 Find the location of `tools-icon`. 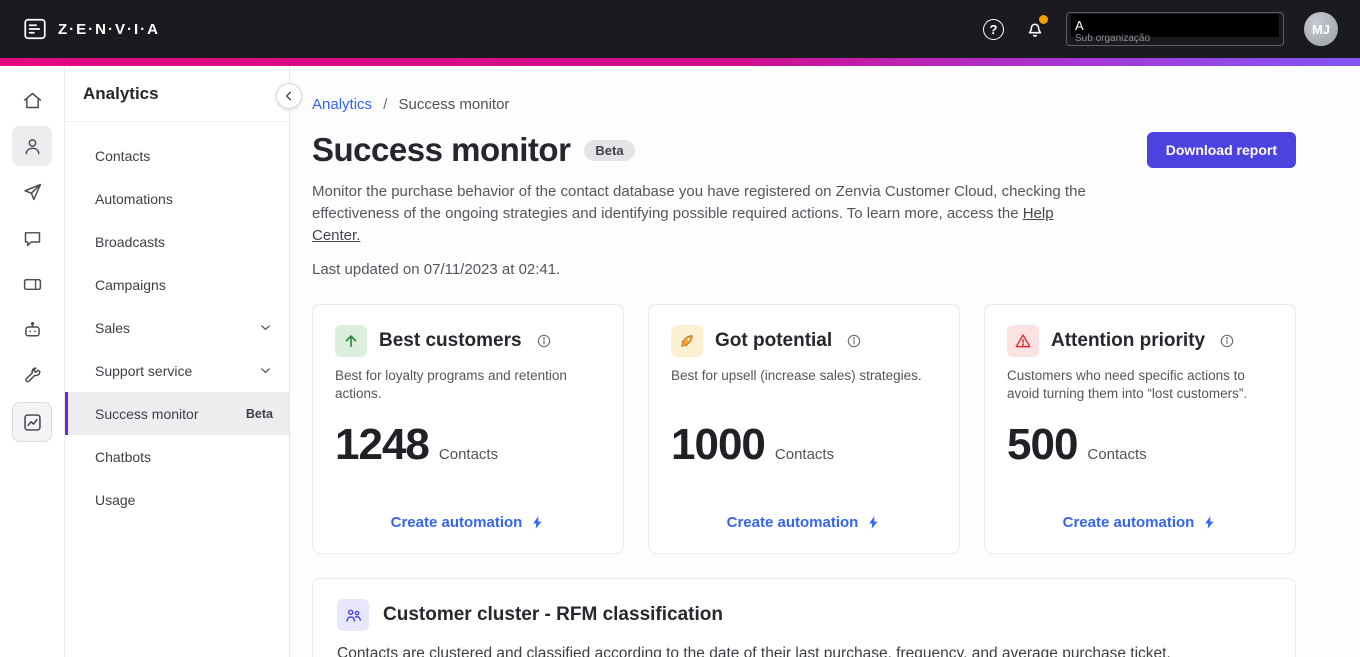

tools-icon is located at coordinates (32, 376).